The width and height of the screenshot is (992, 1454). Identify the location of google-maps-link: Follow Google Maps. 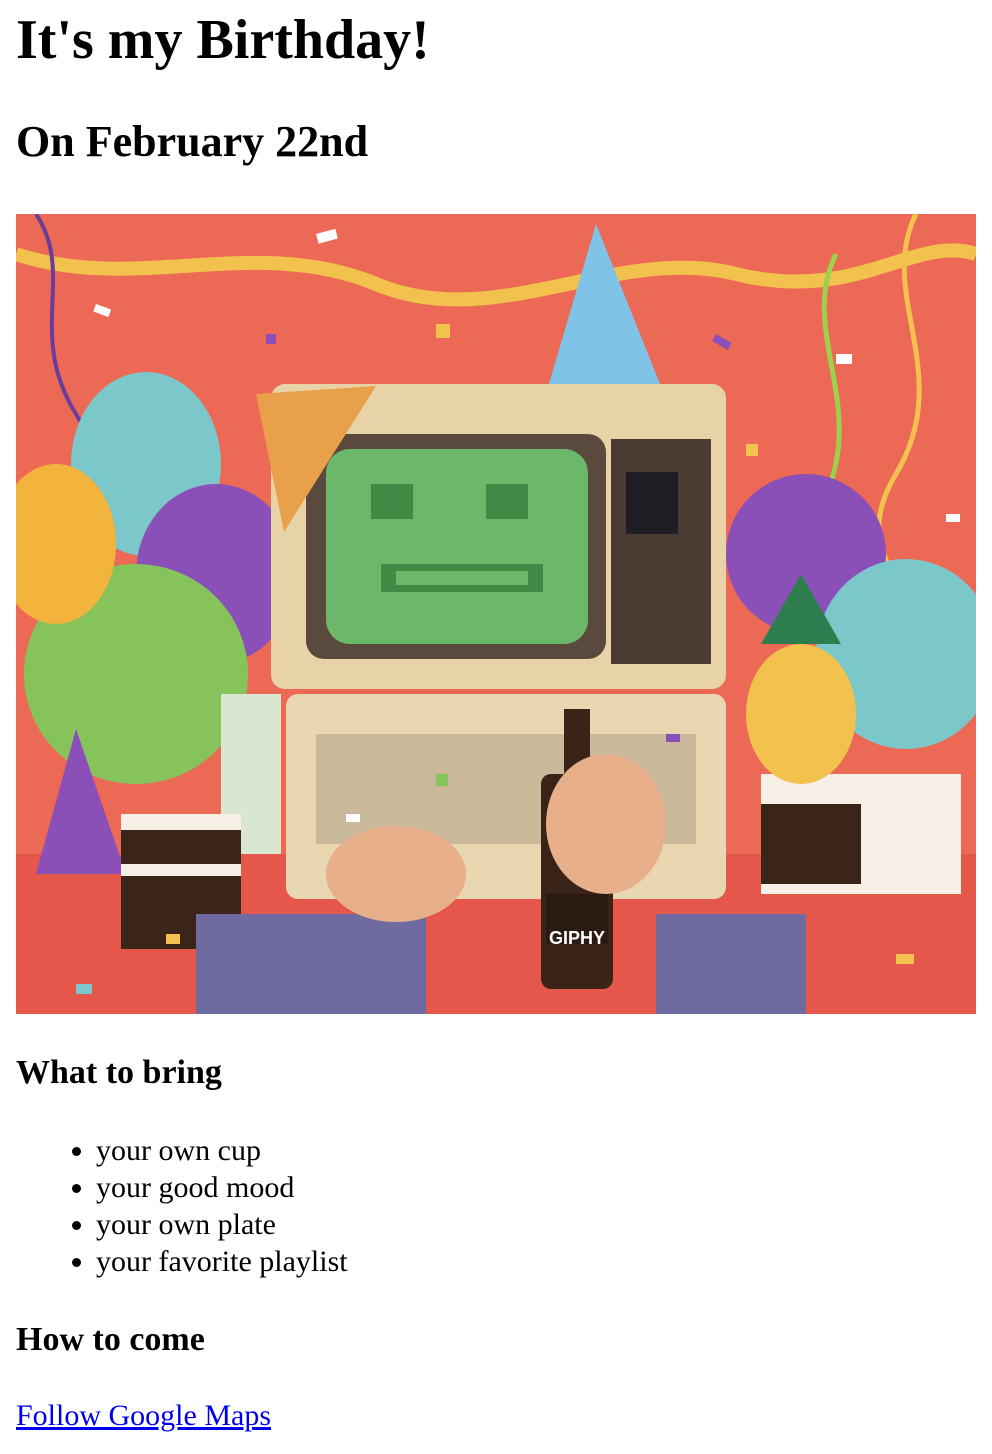
(143, 1416).